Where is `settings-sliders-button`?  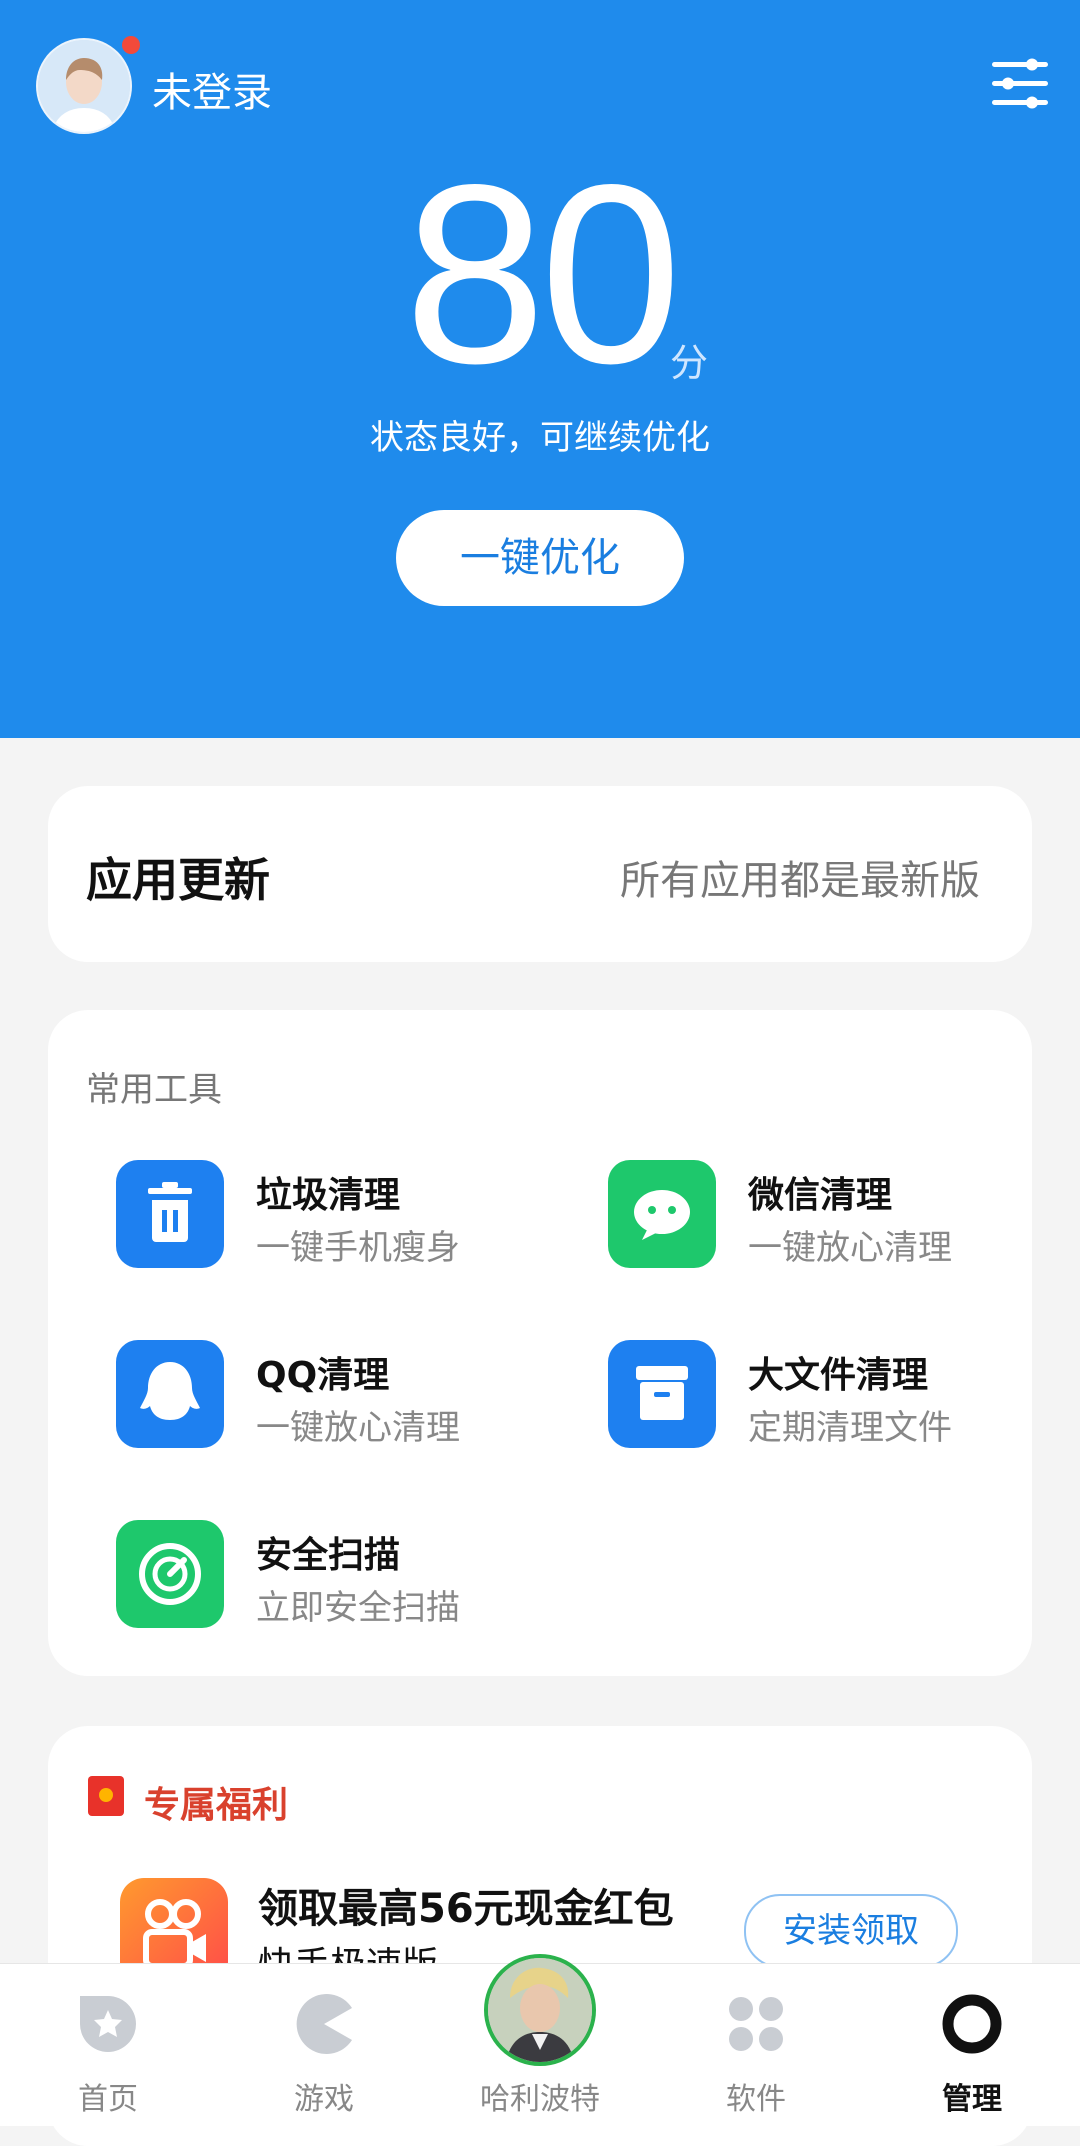 settings-sliders-button is located at coordinates (1020, 84).